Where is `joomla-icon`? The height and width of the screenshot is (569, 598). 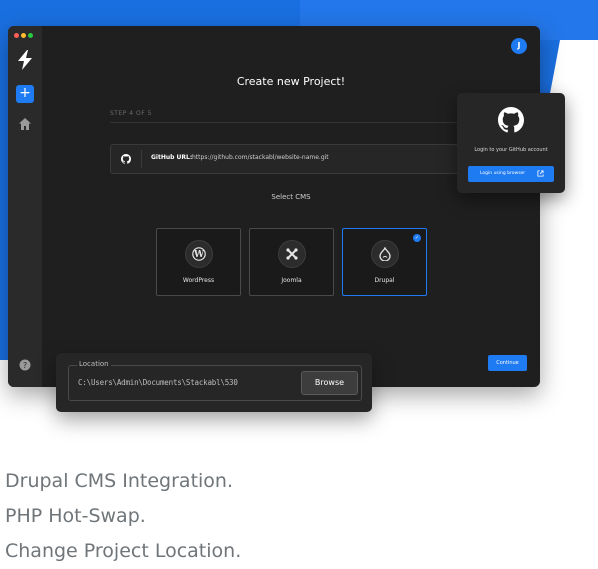
joomla-icon is located at coordinates (292, 254).